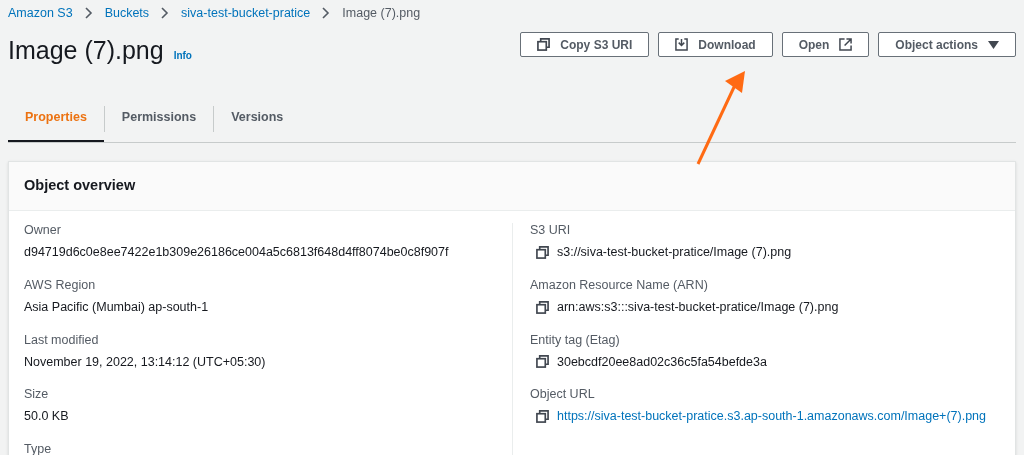 The width and height of the screenshot is (1024, 455). Describe the element at coordinates (182, 55) in the screenshot. I see `info-link: Info` at that location.